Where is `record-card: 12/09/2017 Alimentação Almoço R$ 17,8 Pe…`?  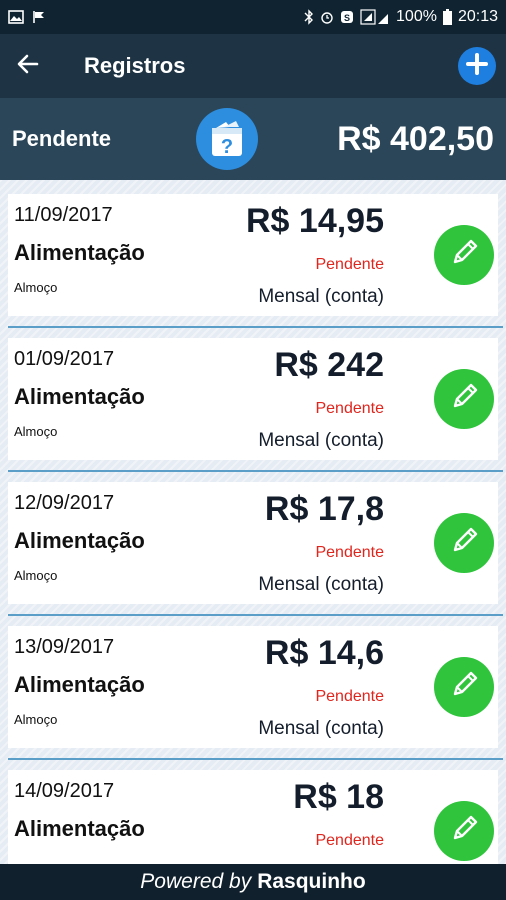 record-card: 12/09/2017 Alimentação Almoço R$ 17,8 Pe… is located at coordinates (253, 543).